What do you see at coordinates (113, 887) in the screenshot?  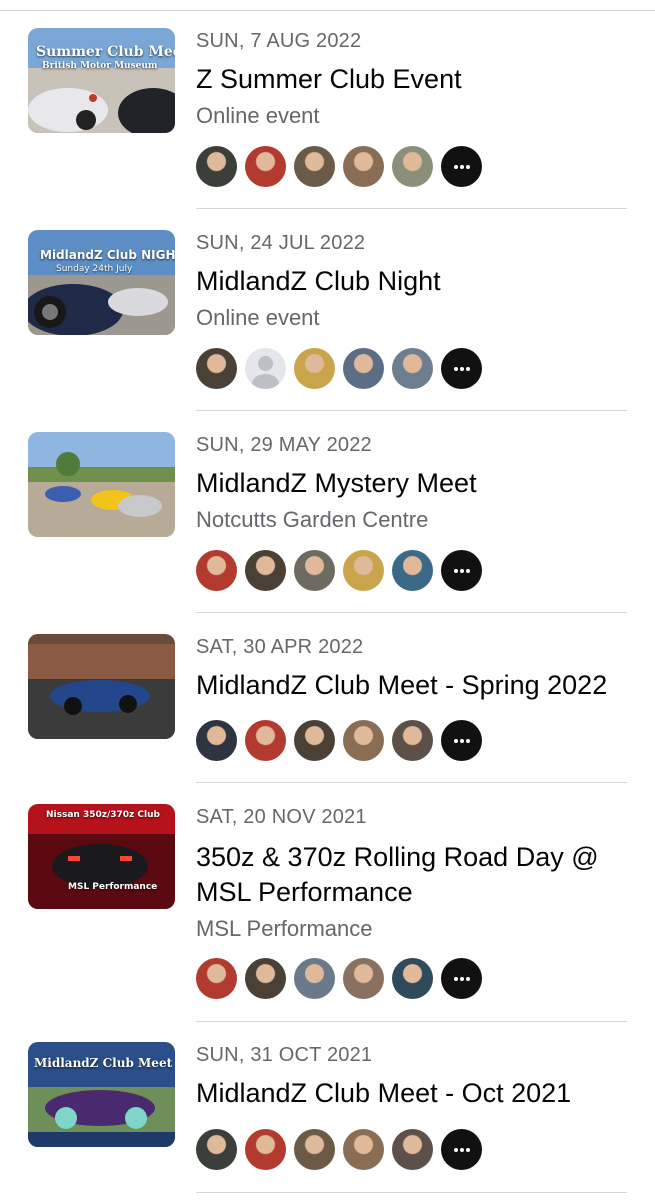 I see `thumb-subtitle: MSL Performance` at bounding box center [113, 887].